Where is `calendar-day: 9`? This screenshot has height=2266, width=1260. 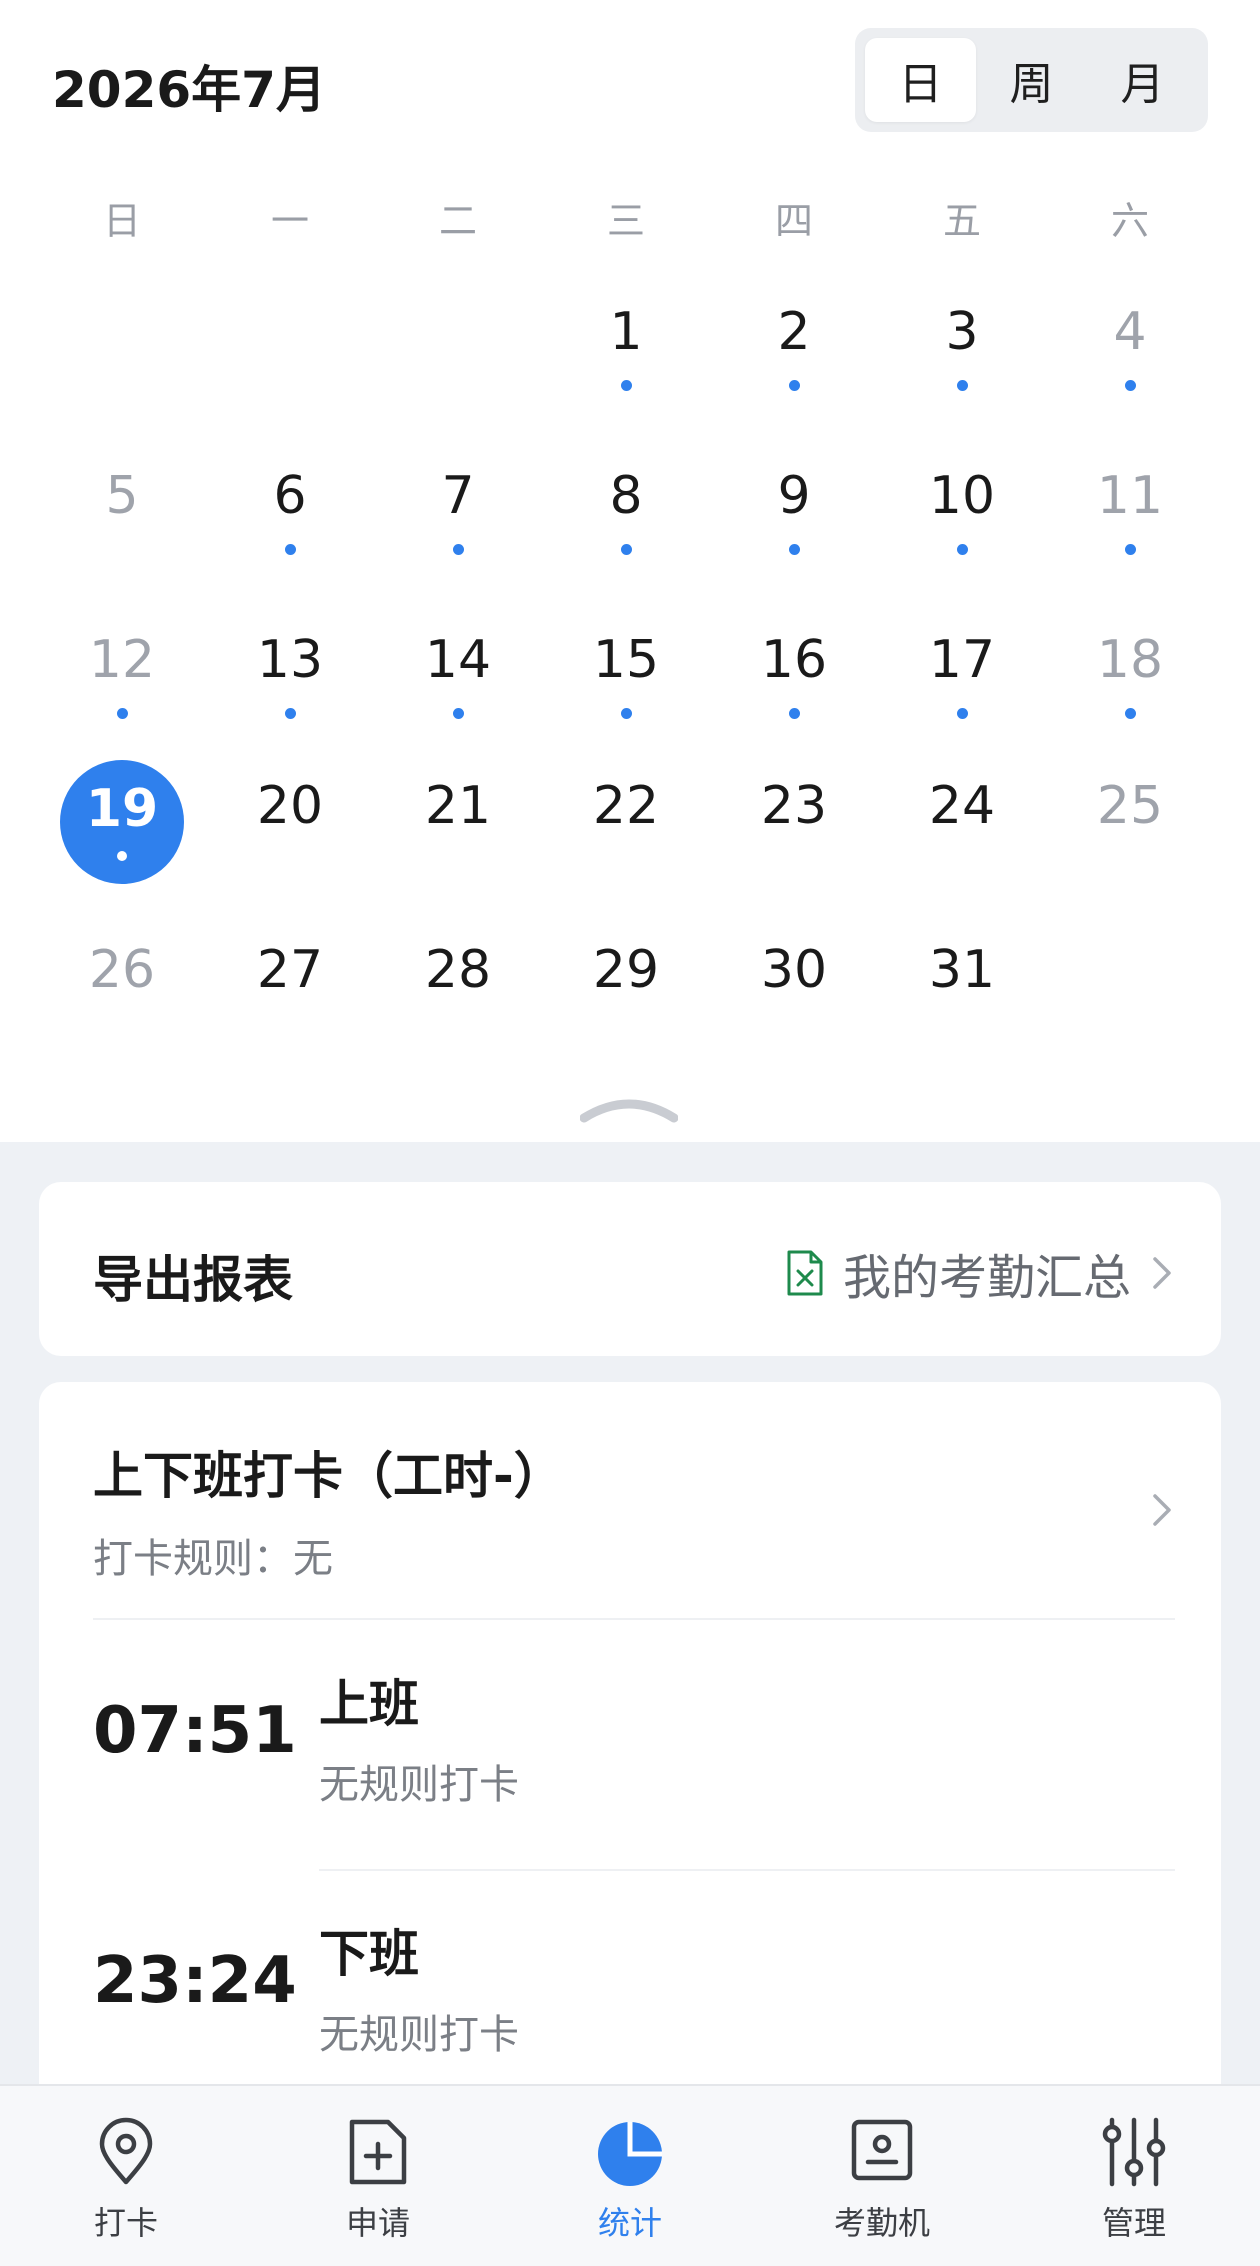 calendar-day: 9 is located at coordinates (794, 512).